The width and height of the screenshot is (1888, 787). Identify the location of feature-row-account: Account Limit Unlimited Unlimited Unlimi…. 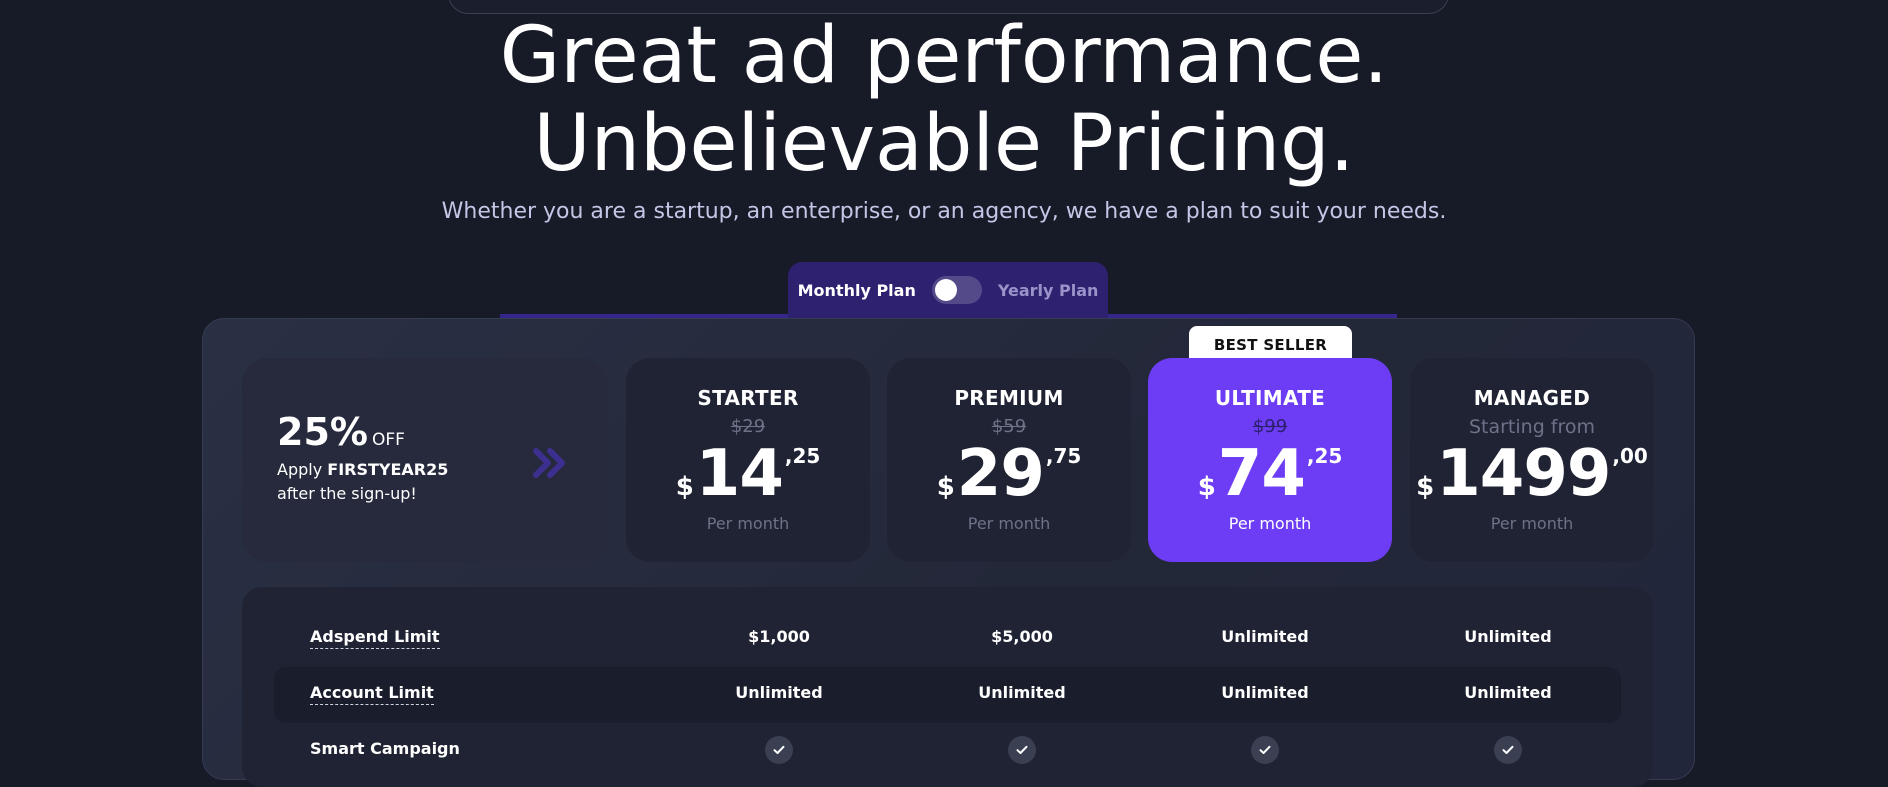
(947, 695).